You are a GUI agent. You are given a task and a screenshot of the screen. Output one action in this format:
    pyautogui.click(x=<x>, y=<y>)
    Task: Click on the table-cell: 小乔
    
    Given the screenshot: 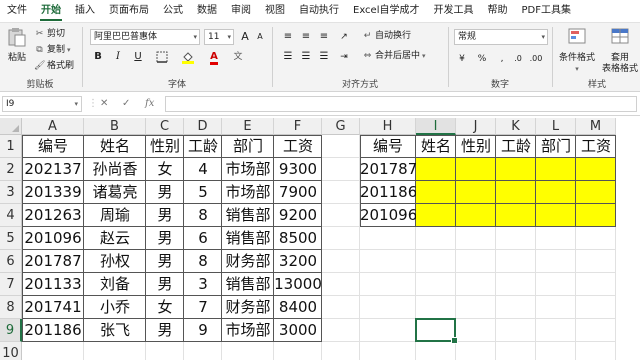 What is the action you would take?
    pyautogui.click(x=115, y=307)
    